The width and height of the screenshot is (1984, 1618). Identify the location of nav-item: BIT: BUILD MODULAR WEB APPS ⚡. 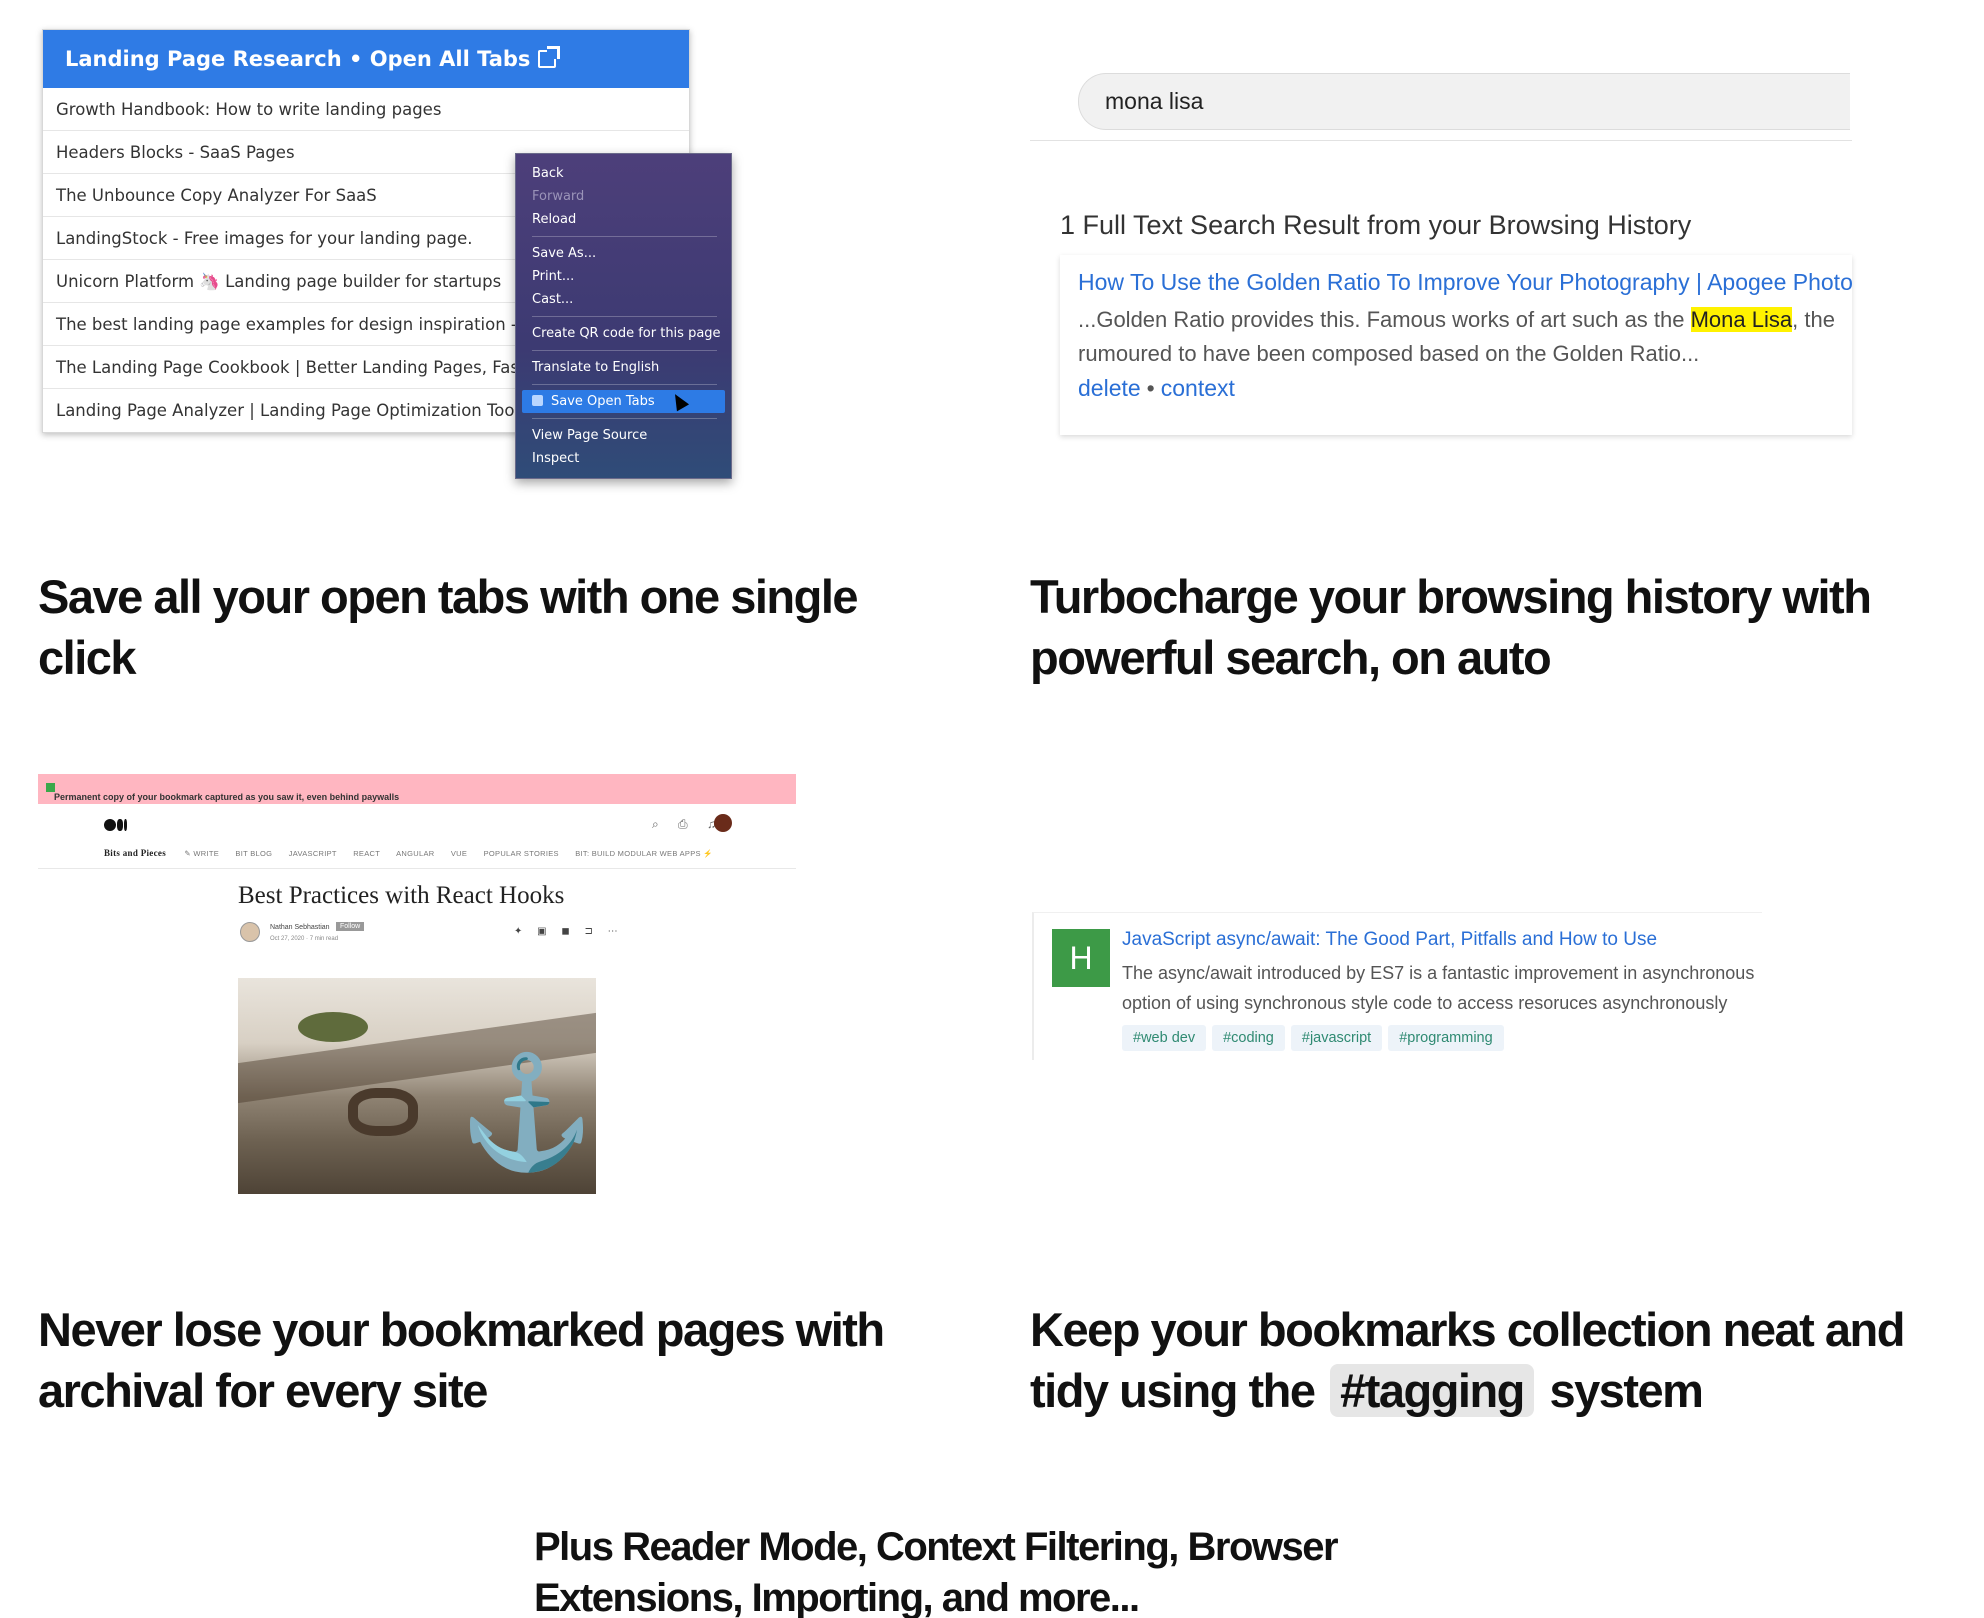
(644, 853).